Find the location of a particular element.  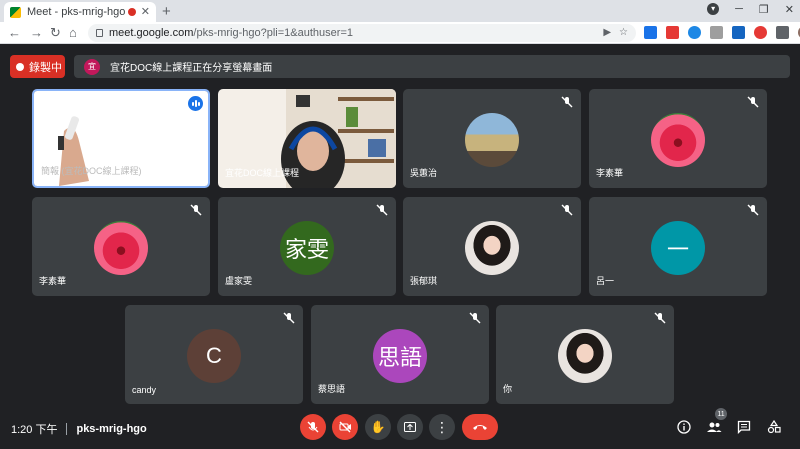

recording-dot-icon is located at coordinates (20, 66).